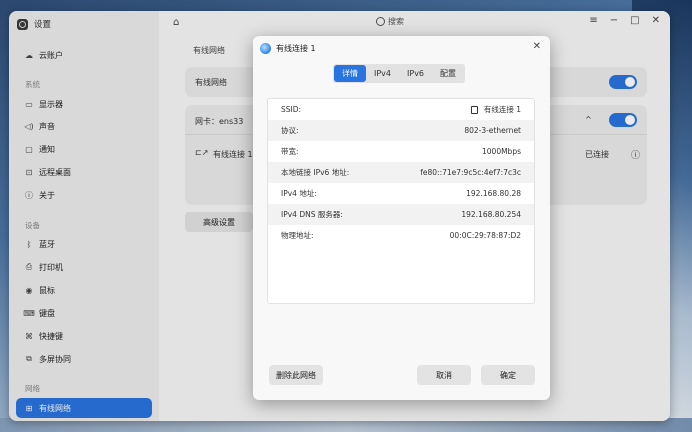  I want to click on table-row: IPv4 地址: 192.168.80.28, so click(401, 193).